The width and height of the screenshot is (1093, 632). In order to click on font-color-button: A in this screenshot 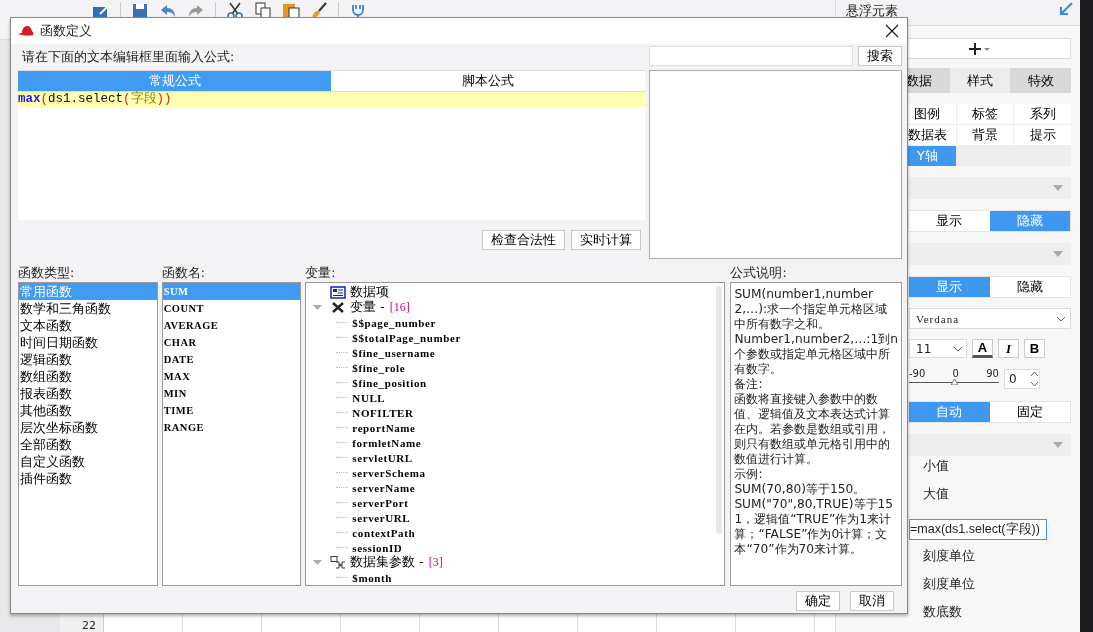, I will do `click(982, 348)`.